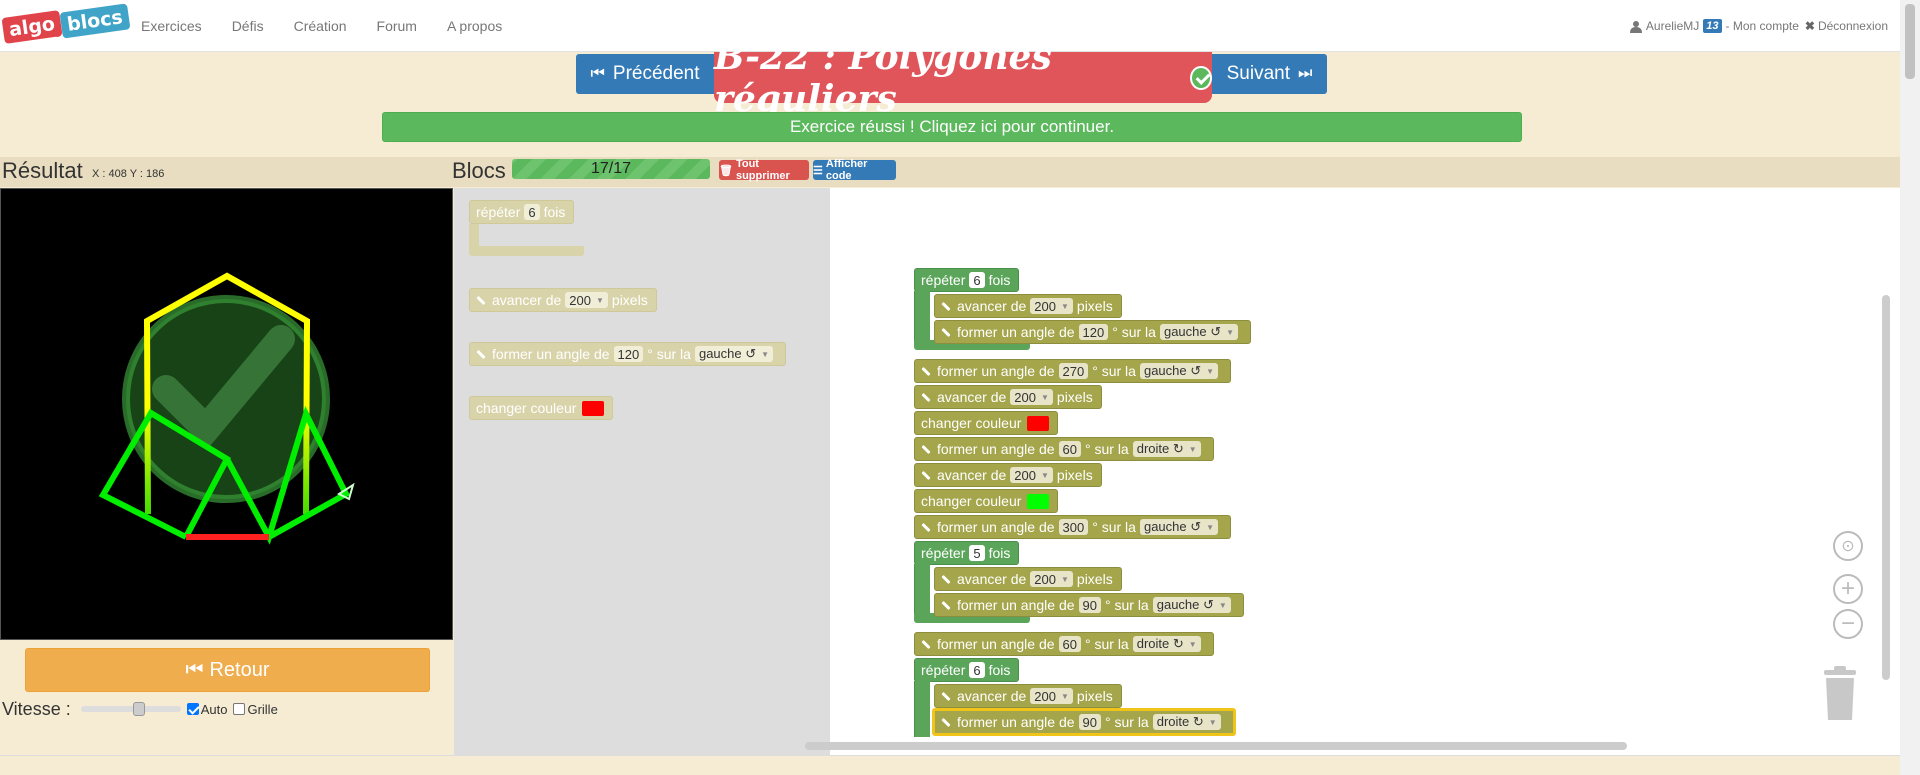  Describe the element at coordinates (128, 174) in the screenshot. I see `coordinates-readout: X : 408 Y : 186` at that location.